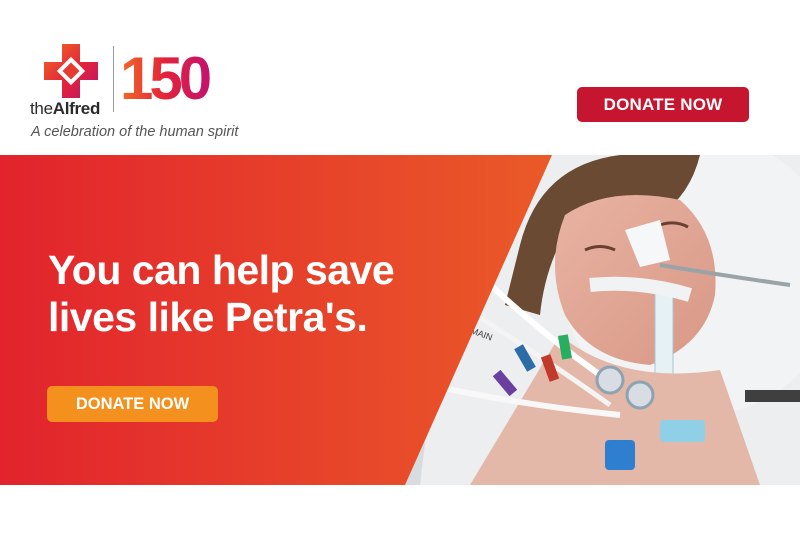 Image resolution: width=800 pixels, height=535 pixels. What do you see at coordinates (132, 404) in the screenshot?
I see `donate-now-button-hero: DONATE NOW` at bounding box center [132, 404].